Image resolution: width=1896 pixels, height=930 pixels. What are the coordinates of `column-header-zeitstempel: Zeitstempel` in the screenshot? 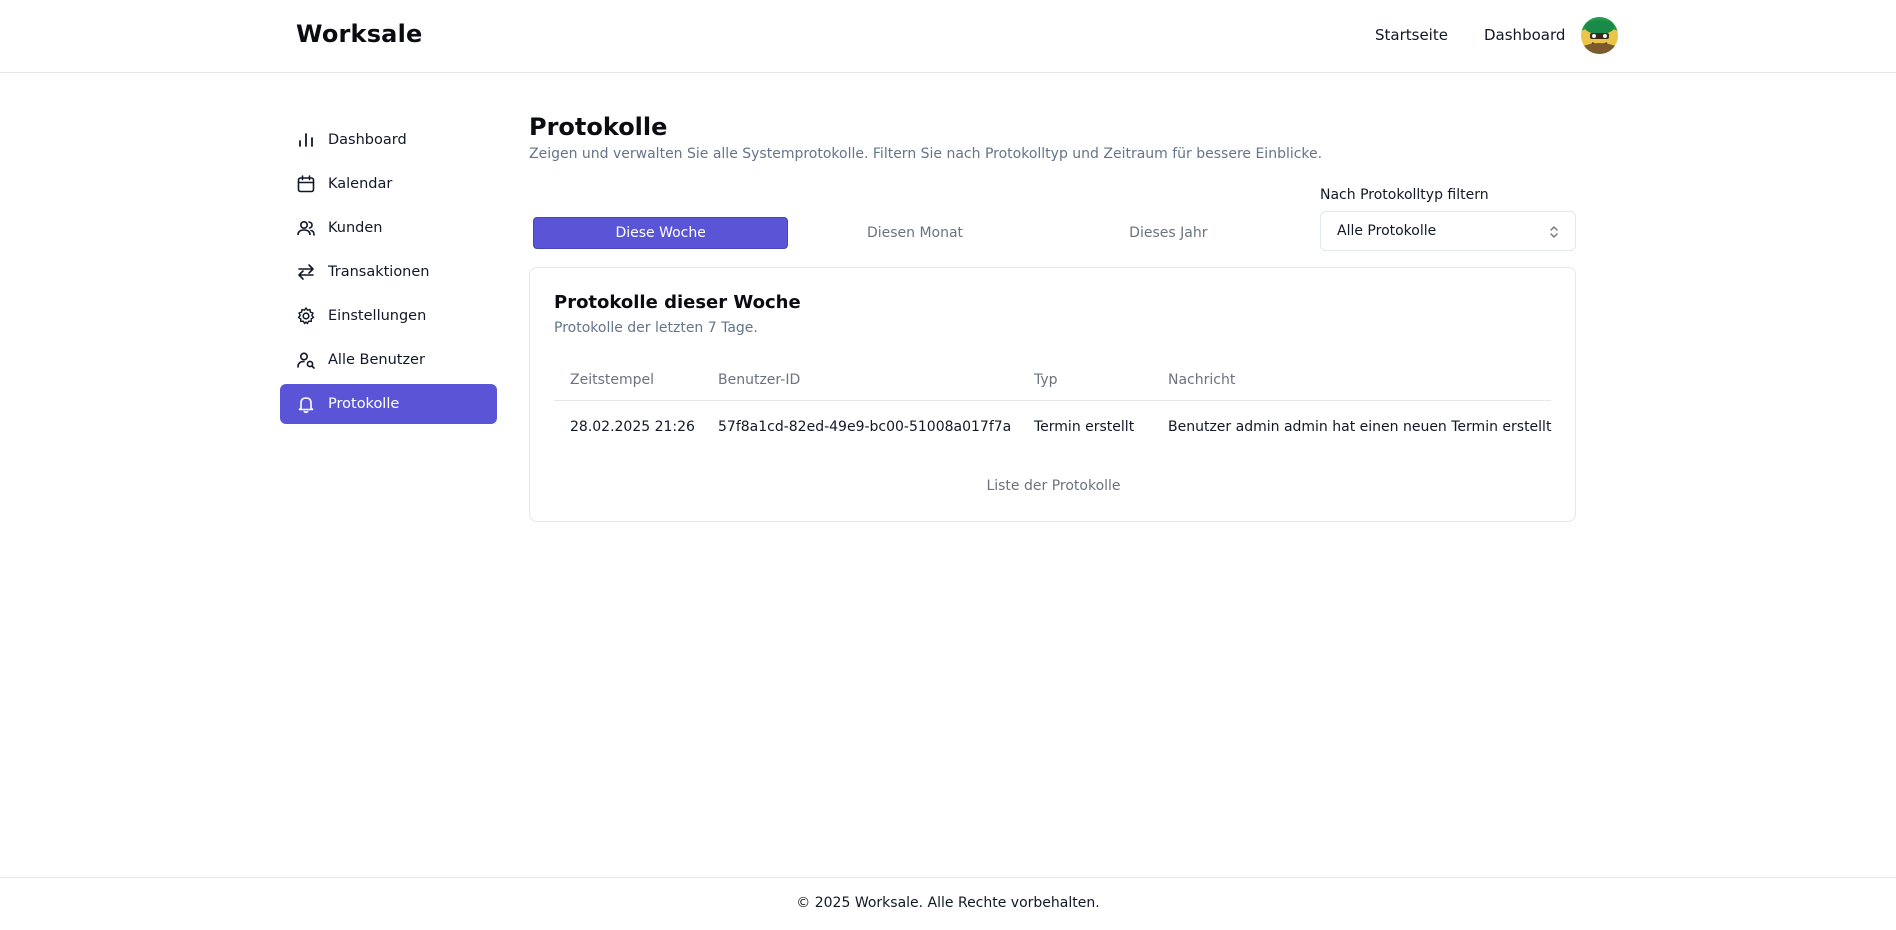 It's located at (612, 380).